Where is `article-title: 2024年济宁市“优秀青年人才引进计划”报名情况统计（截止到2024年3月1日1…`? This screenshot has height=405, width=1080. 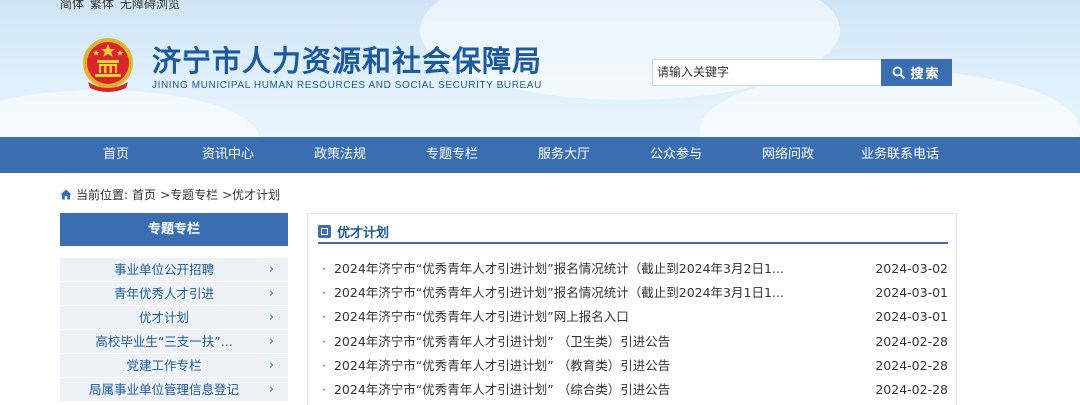 article-title: 2024年济宁市“优秀青年人才引进计划”报名情况统计（截止到2024年3月1日1… is located at coordinates (553, 293).